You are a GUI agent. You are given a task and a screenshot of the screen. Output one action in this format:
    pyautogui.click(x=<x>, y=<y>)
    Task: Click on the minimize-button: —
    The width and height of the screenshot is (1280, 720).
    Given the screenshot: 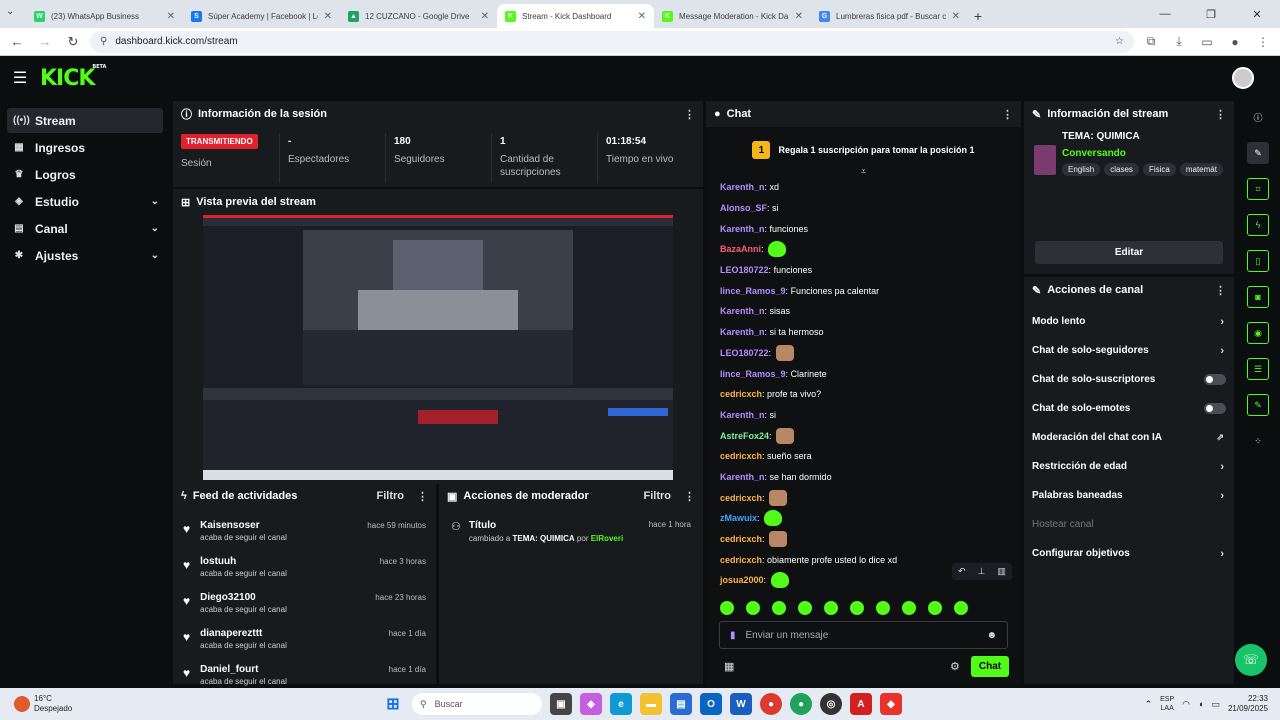 What is the action you would take?
    pyautogui.click(x=1165, y=14)
    